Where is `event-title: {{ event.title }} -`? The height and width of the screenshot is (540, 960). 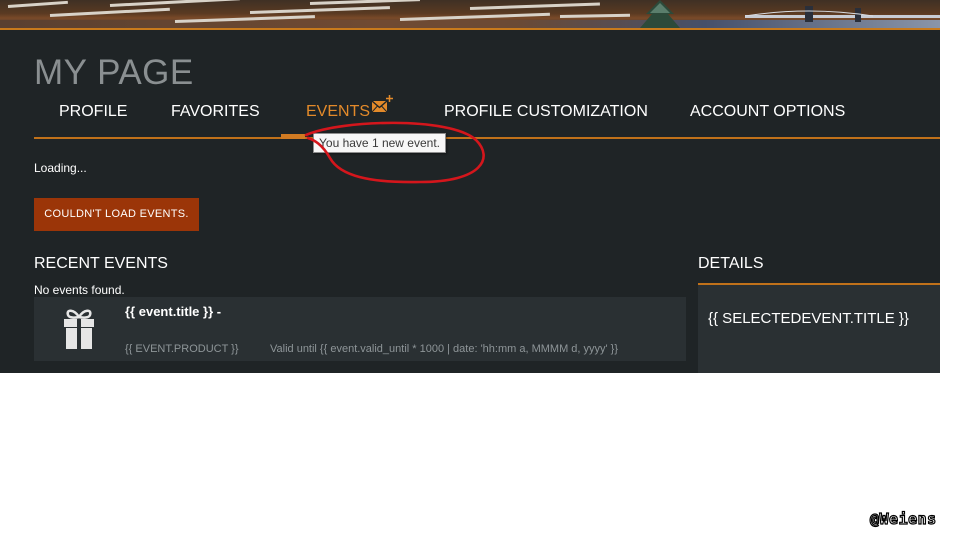 event-title: {{ event.title }} - is located at coordinates (173, 311).